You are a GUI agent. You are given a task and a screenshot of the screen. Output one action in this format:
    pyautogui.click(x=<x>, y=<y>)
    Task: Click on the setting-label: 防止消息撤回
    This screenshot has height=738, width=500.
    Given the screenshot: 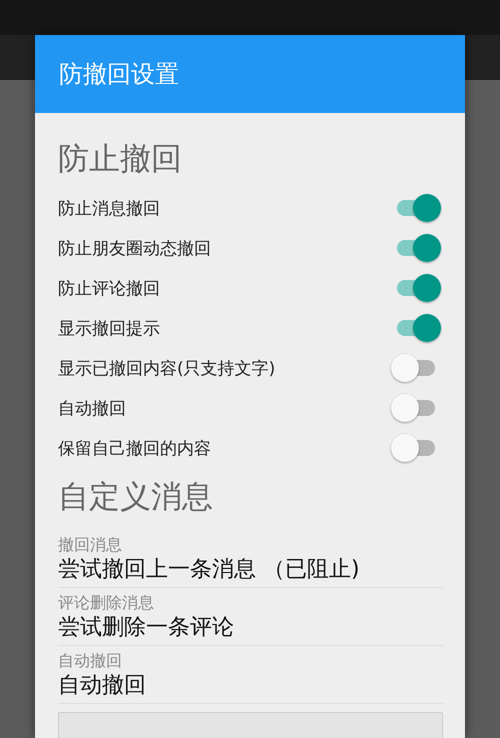 What is the action you would take?
    pyautogui.click(x=109, y=209)
    